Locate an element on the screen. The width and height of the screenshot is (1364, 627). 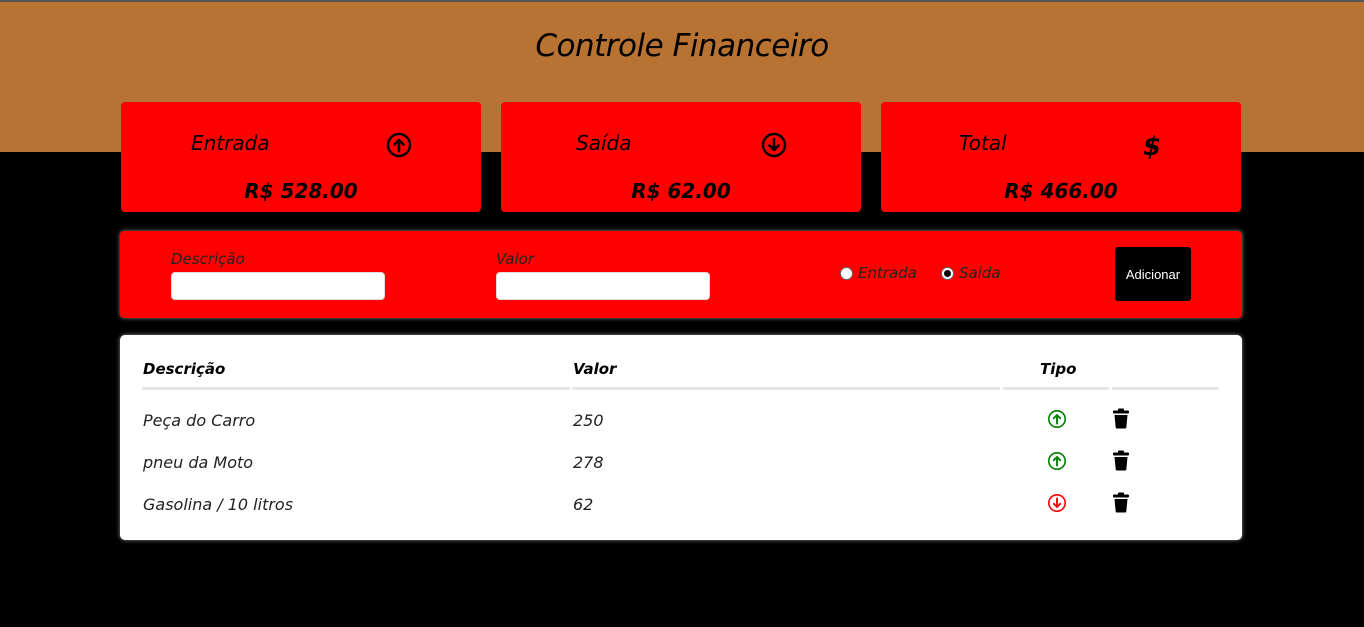
radio-entrada is located at coordinates (846, 273).